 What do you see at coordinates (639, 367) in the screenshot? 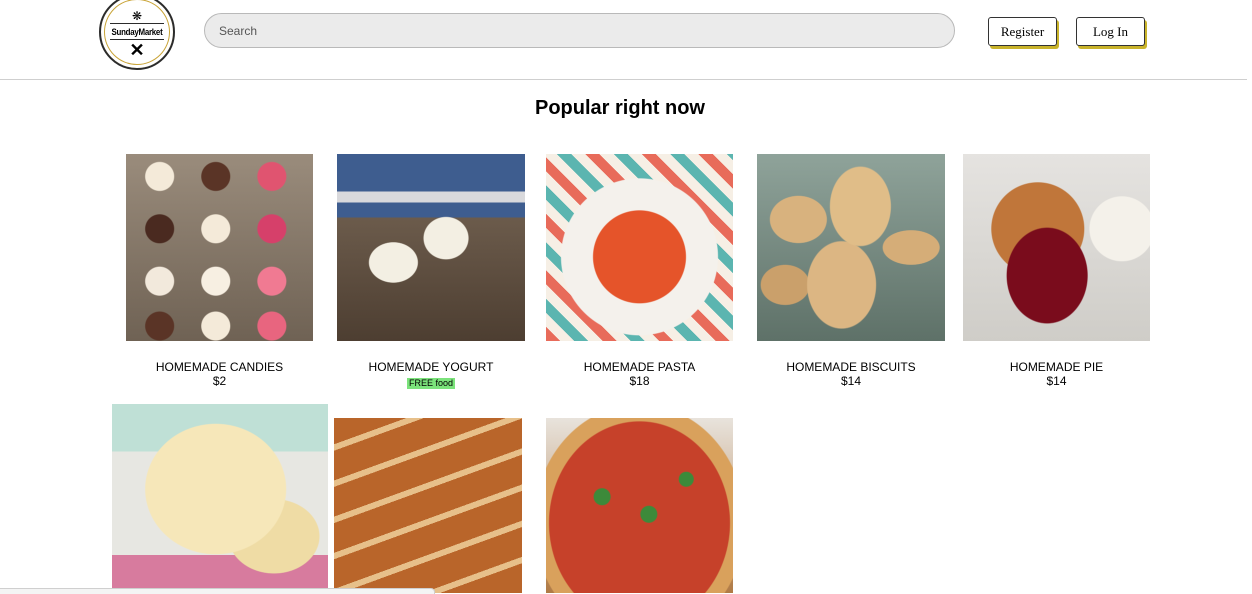
I see `product-name: HOMEMADE PASTA` at bounding box center [639, 367].